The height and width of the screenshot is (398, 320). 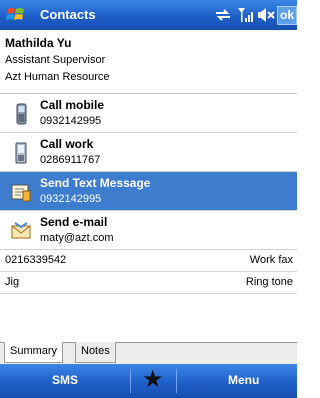 What do you see at coordinates (271, 260) in the screenshot?
I see `work-fax-label: Work fax` at bounding box center [271, 260].